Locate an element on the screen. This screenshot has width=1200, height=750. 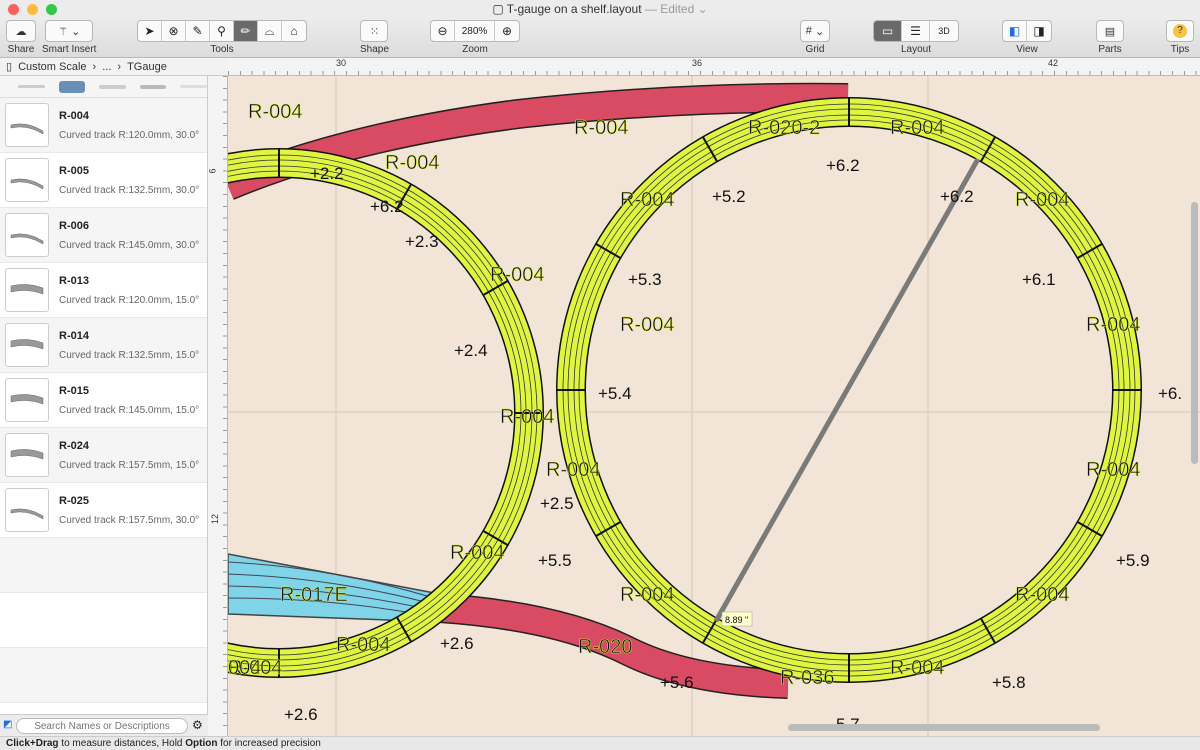
window-controls is located at coordinates (32, 9).